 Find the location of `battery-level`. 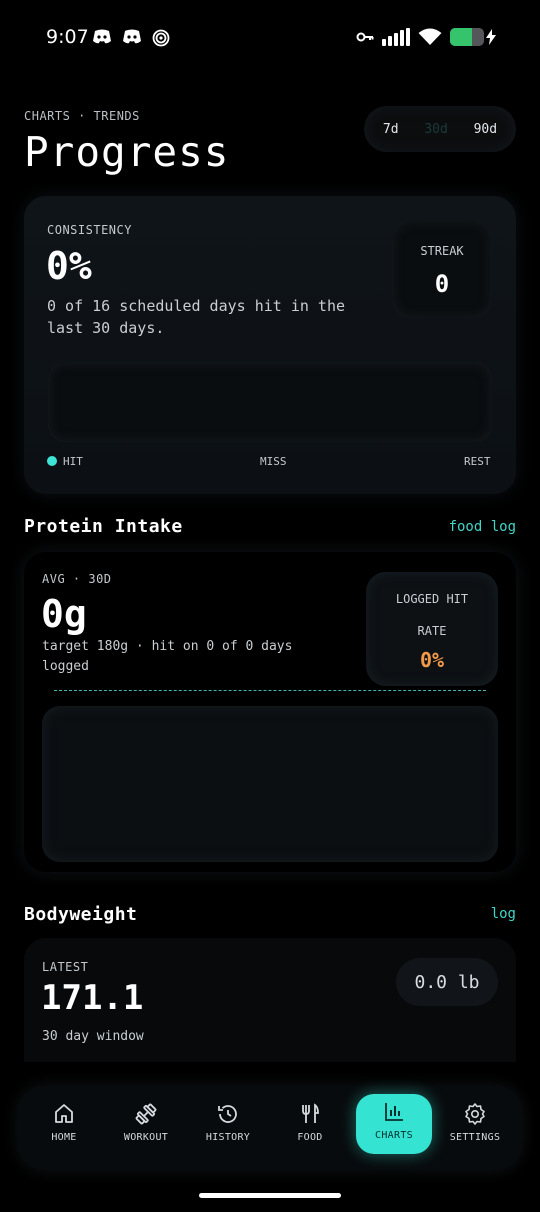

battery-level is located at coordinates (461, 37).